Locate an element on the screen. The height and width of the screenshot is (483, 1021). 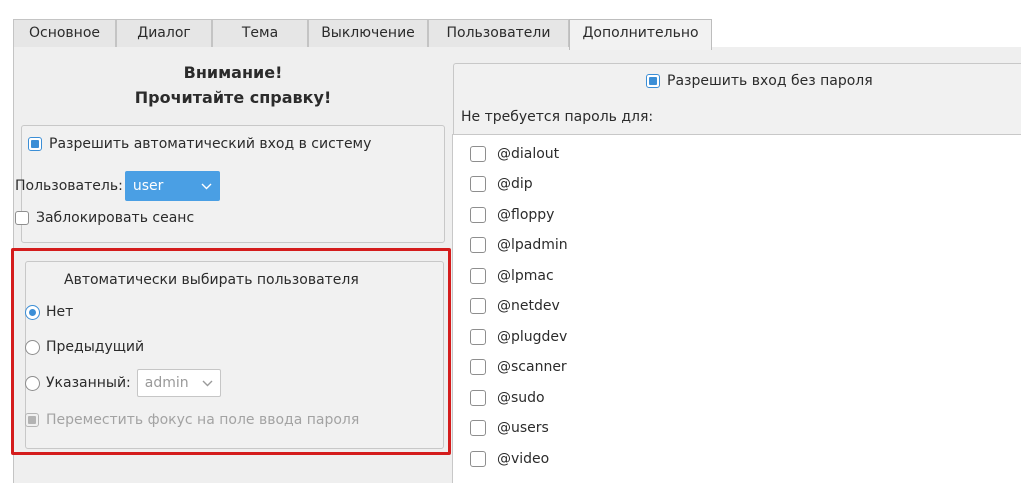
list-item: @lpmac is located at coordinates (512, 276).